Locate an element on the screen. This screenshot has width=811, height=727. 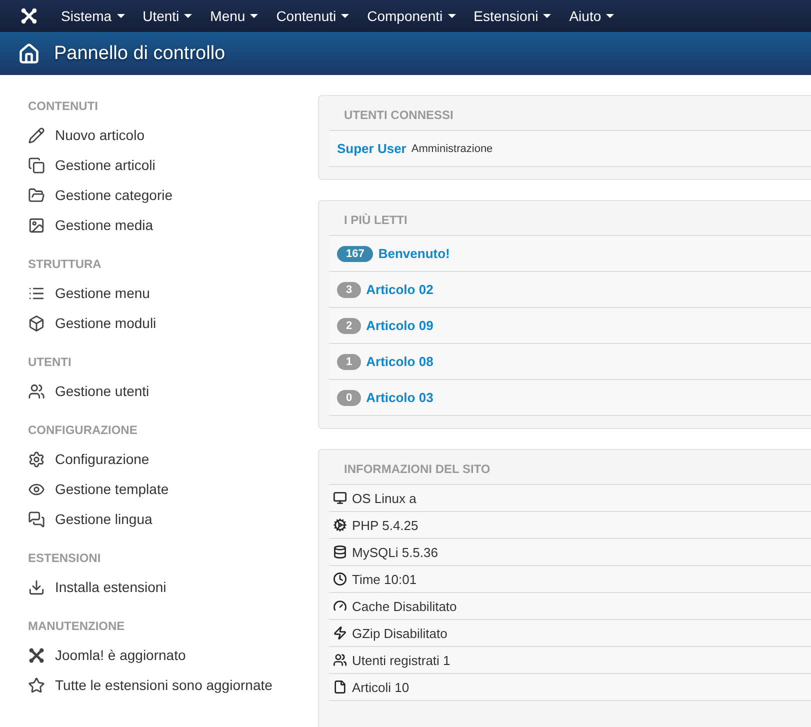
monitor-icon is located at coordinates (340, 498).